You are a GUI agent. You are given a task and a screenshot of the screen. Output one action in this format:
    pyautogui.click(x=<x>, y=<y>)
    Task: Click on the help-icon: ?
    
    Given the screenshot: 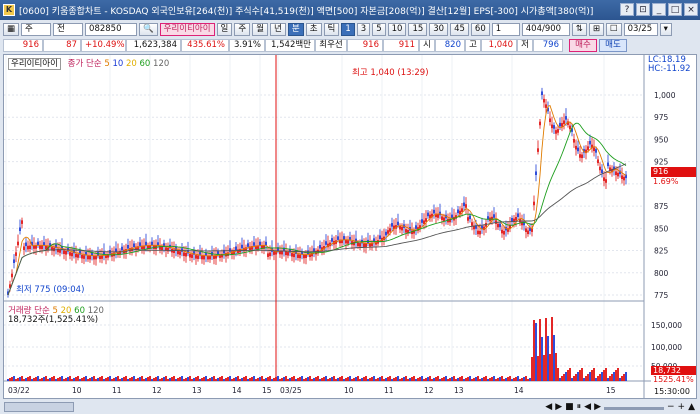 What is the action you would take?
    pyautogui.click(x=627, y=9)
    